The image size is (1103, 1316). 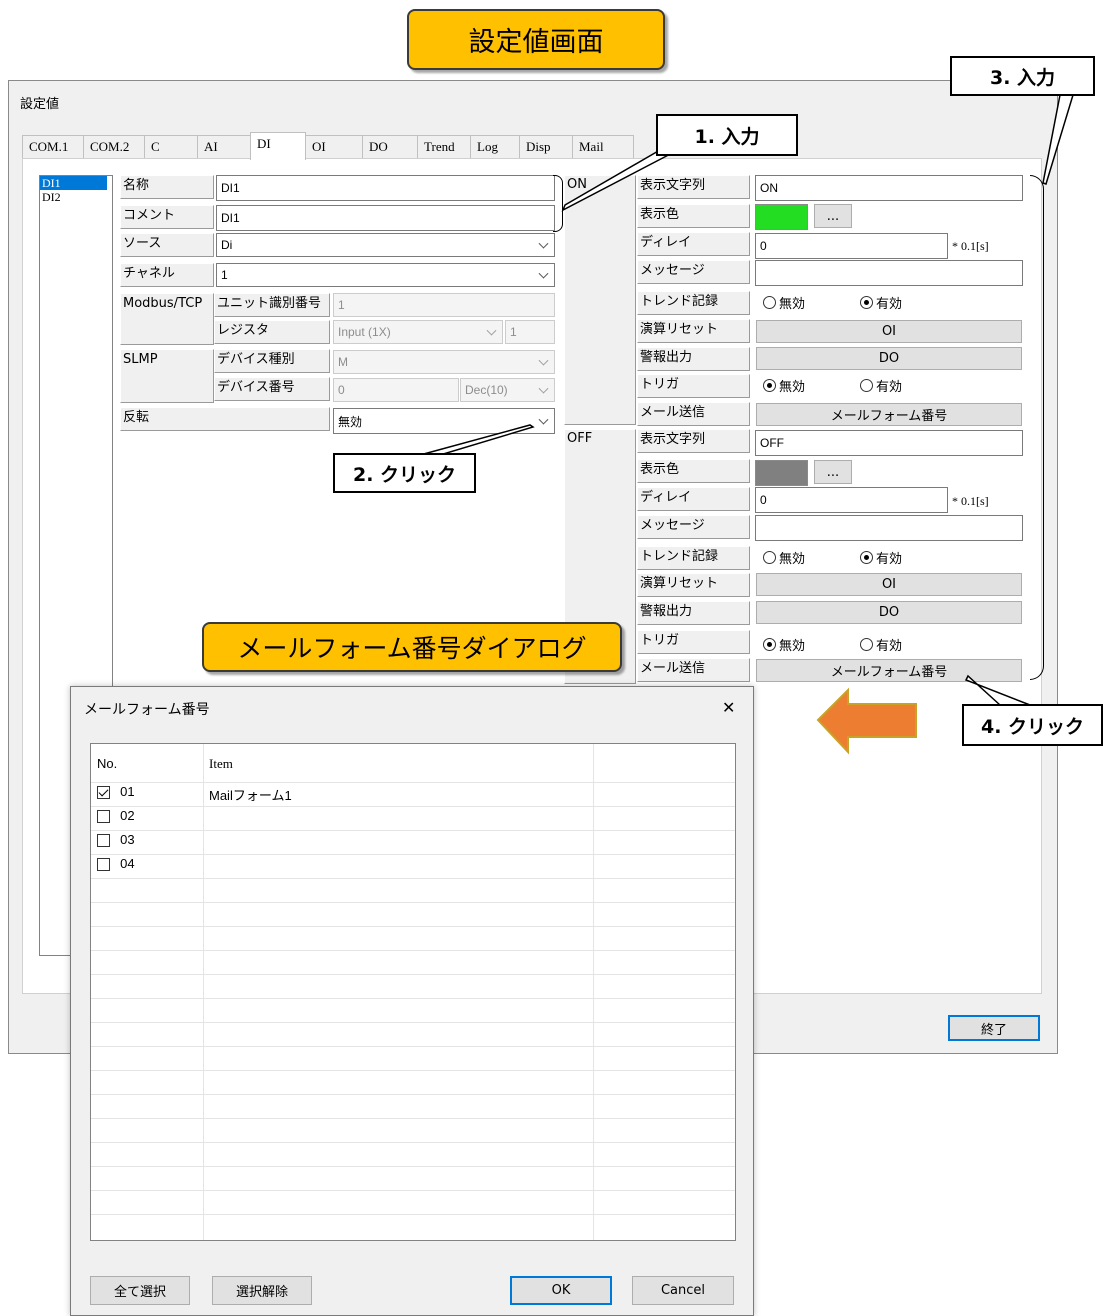 What do you see at coordinates (127, 863) in the screenshot?
I see `row-no: 04` at bounding box center [127, 863].